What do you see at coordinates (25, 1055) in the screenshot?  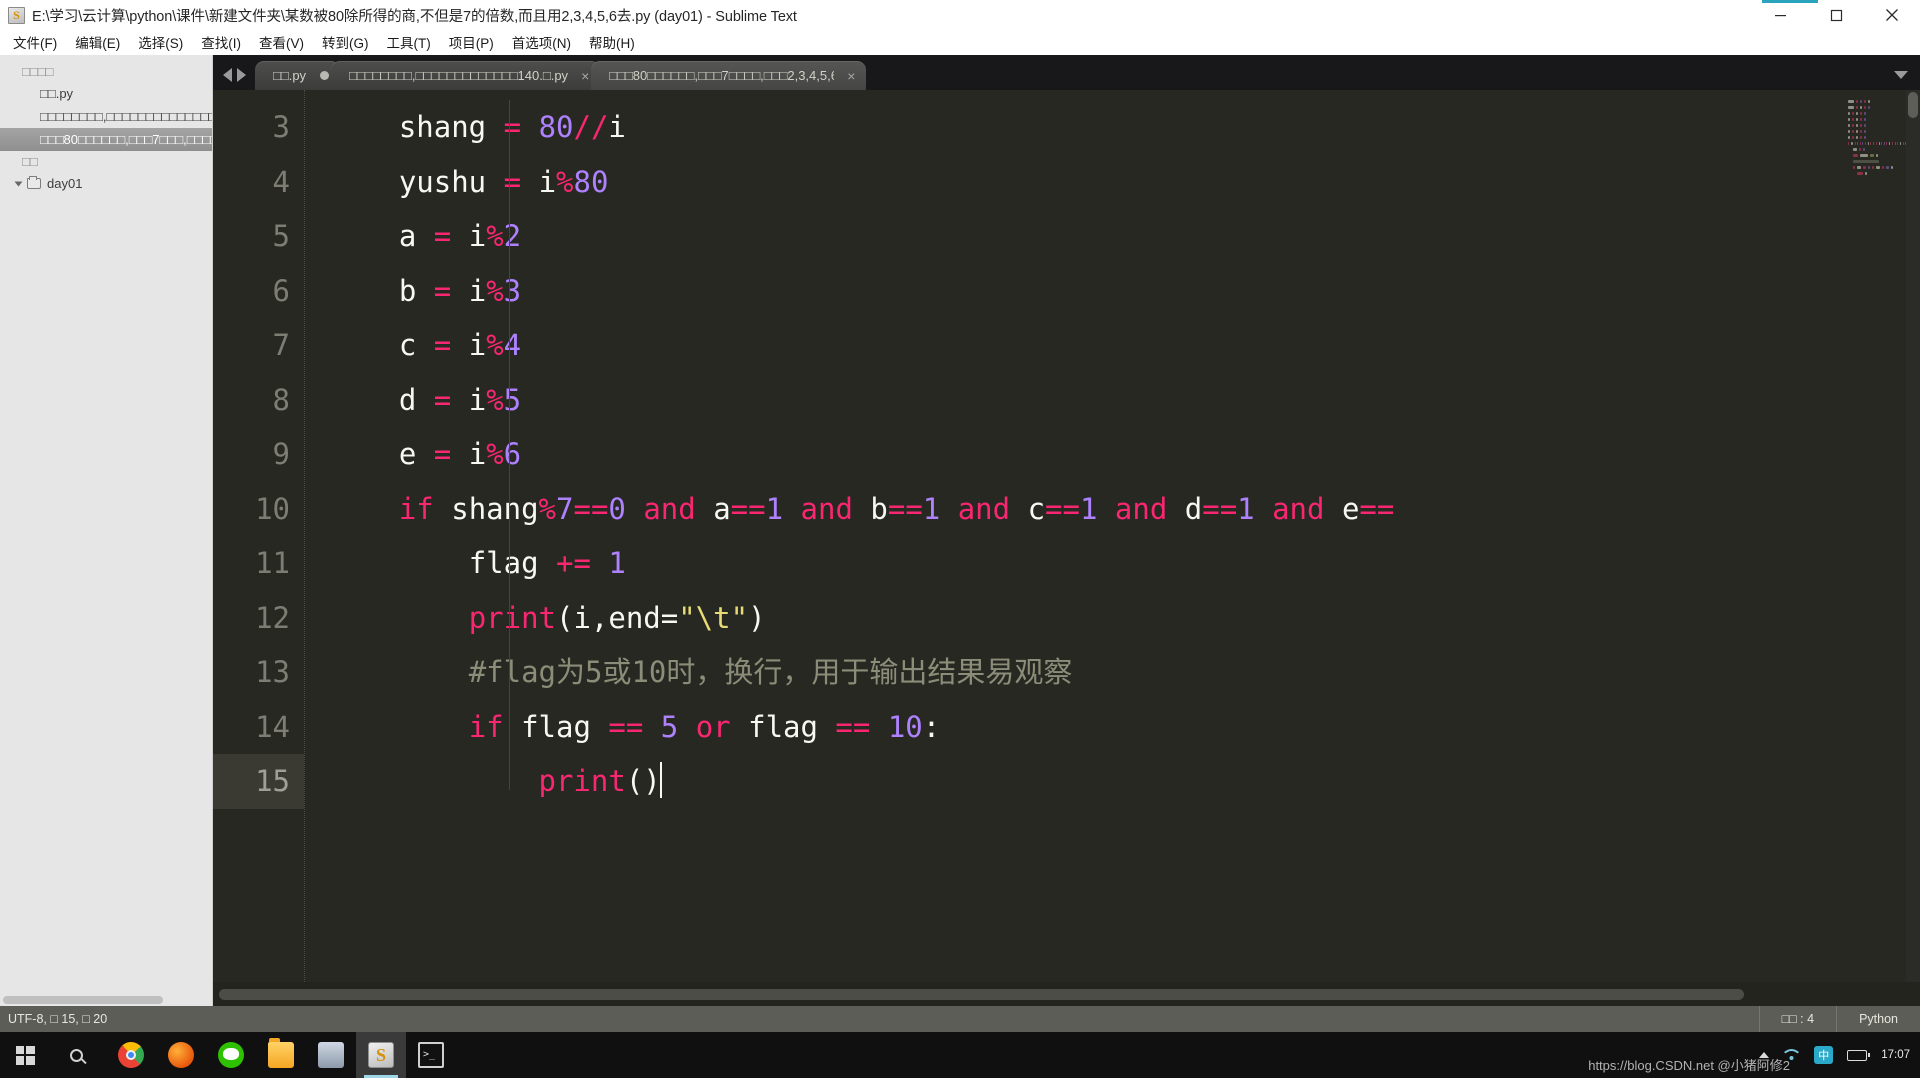 I see `start-button` at bounding box center [25, 1055].